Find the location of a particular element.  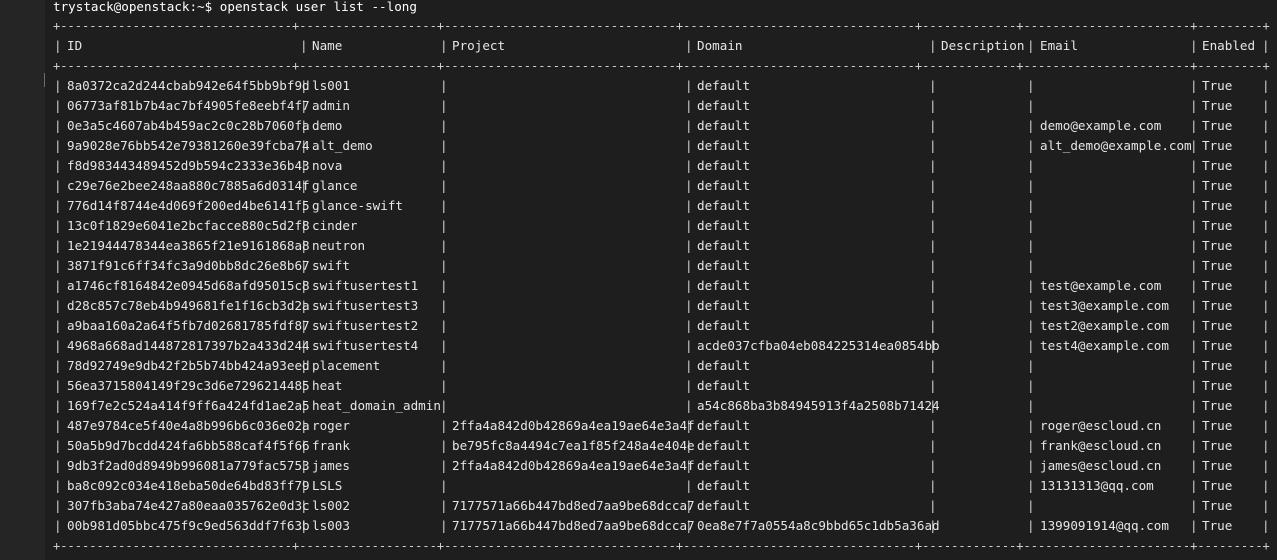

table-cell: 8a0372ca2d244cbab942e64f5bb9bf9d is located at coordinates (188, 85).